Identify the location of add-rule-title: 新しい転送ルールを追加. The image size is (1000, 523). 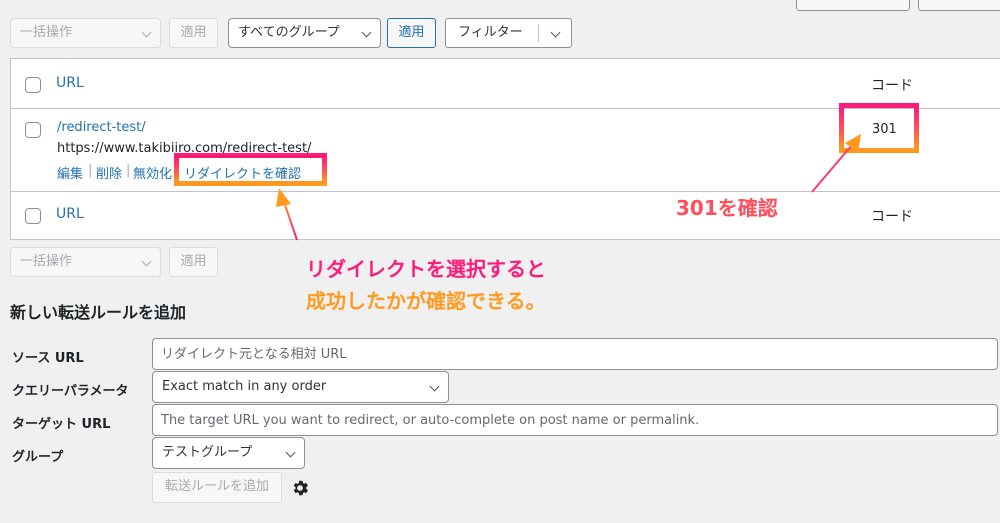
(98, 312).